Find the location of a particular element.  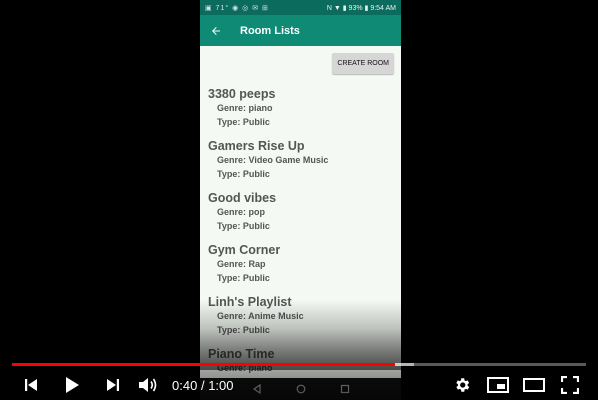

play-icon is located at coordinates (72, 385).